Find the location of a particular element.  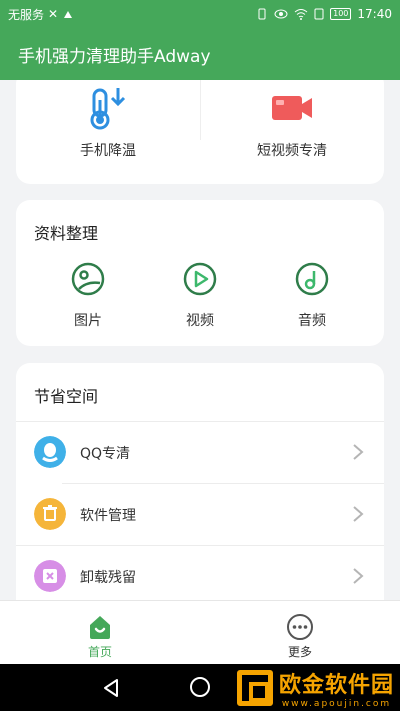

tab-home-label: 首页 is located at coordinates (99, 652).